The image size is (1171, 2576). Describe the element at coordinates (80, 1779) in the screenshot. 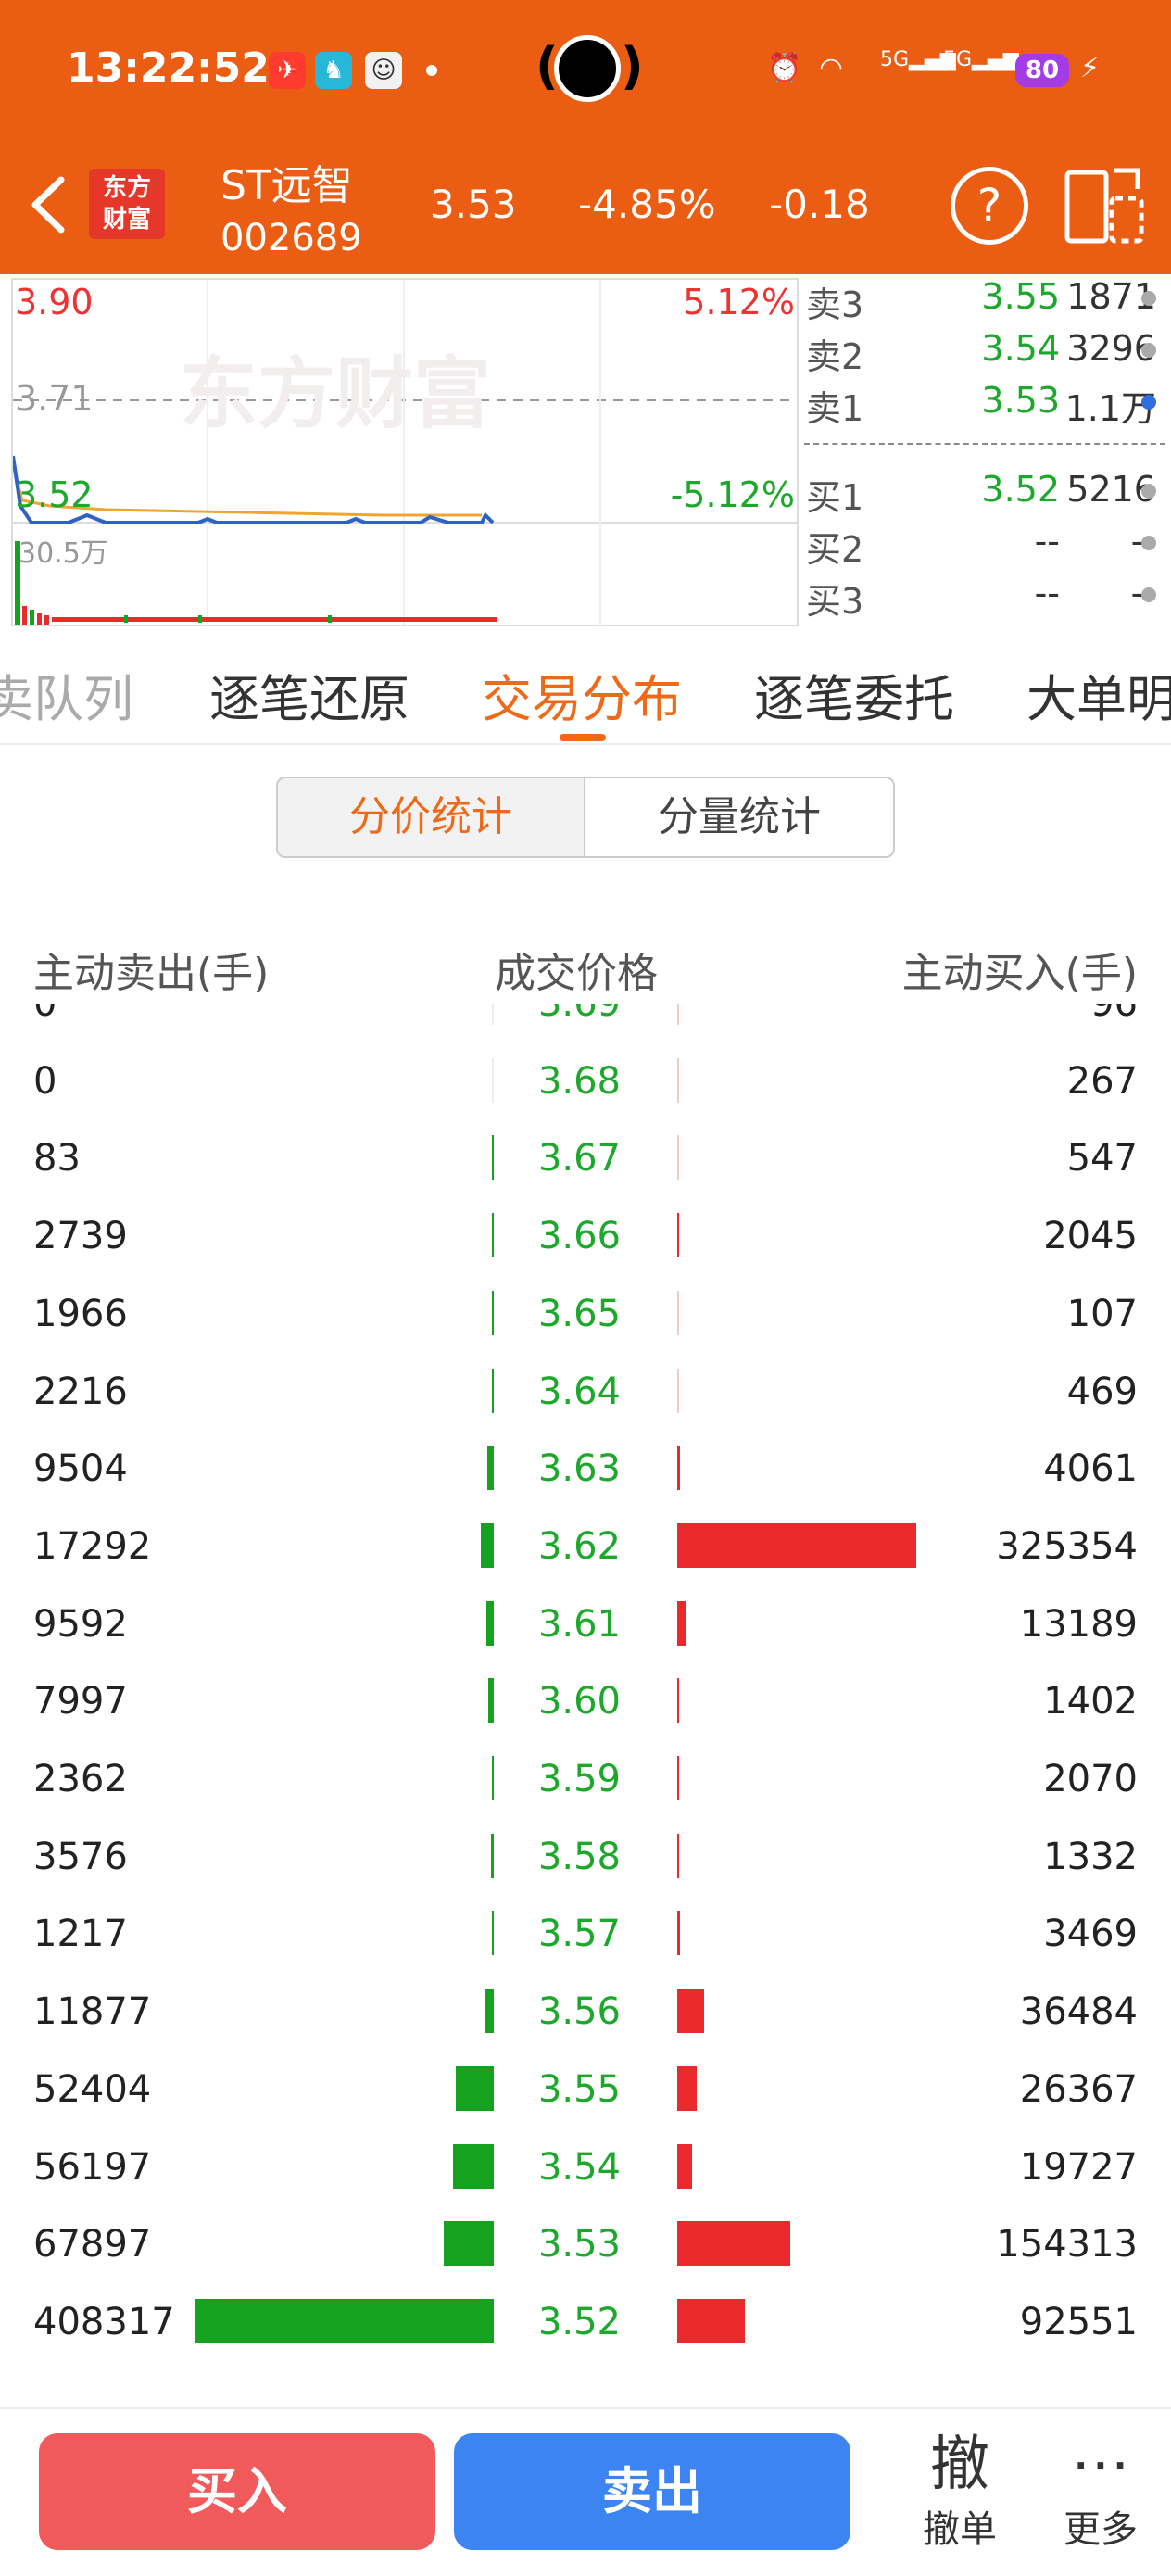

I see `active-sell-value: 2362` at that location.